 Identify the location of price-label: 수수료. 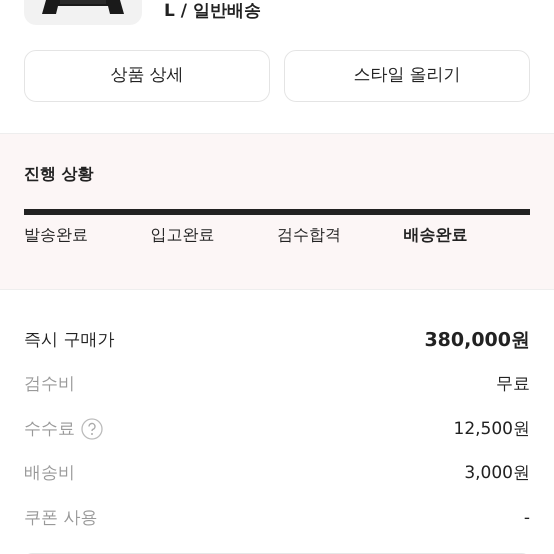
(49, 429).